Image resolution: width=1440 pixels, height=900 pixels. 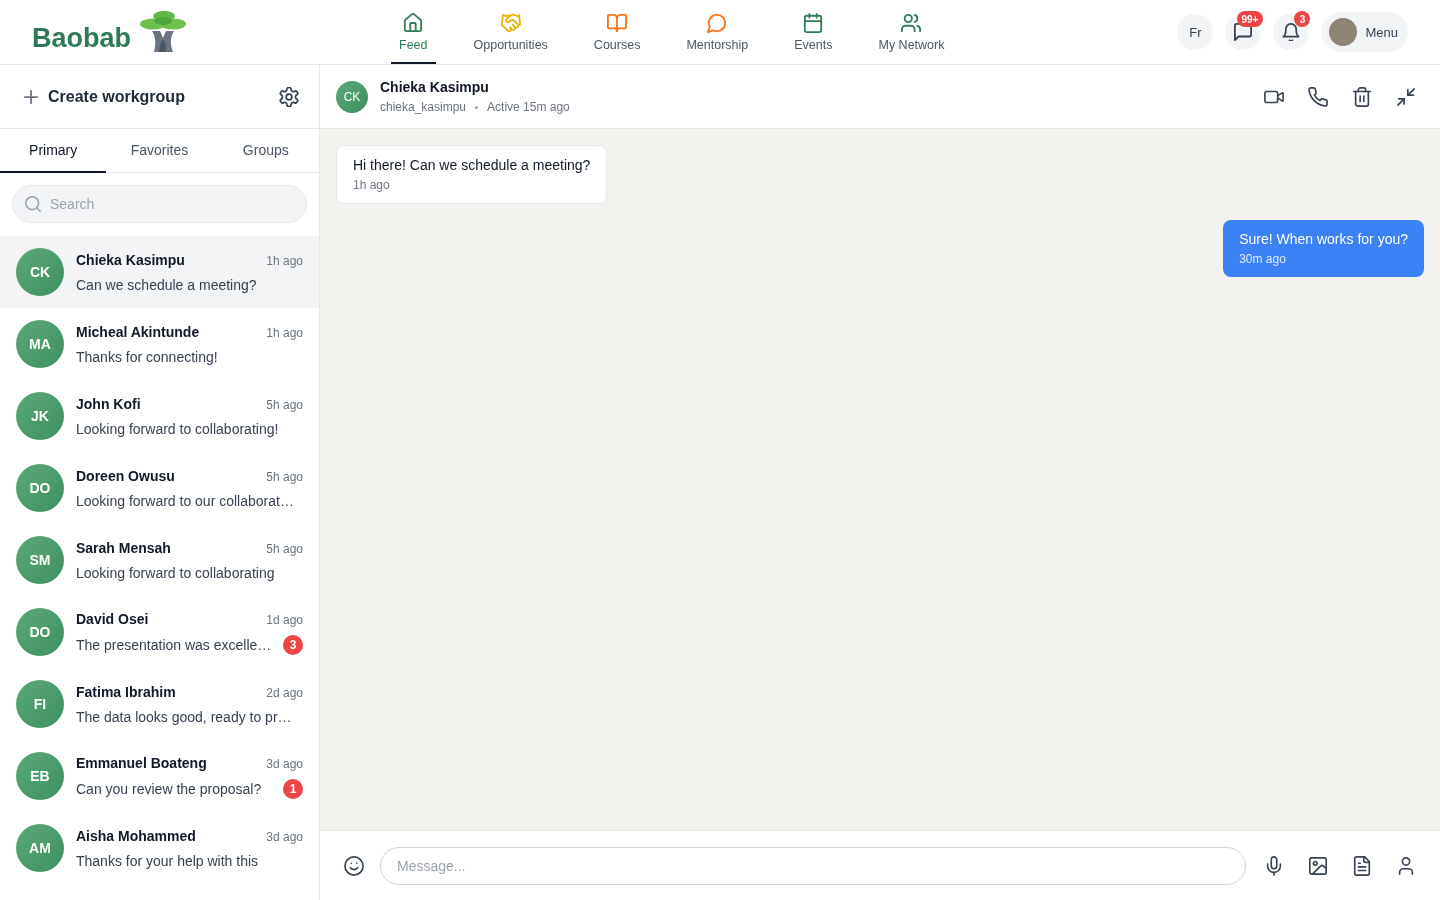 What do you see at coordinates (813, 32) in the screenshot?
I see `nav-tab: Events` at bounding box center [813, 32].